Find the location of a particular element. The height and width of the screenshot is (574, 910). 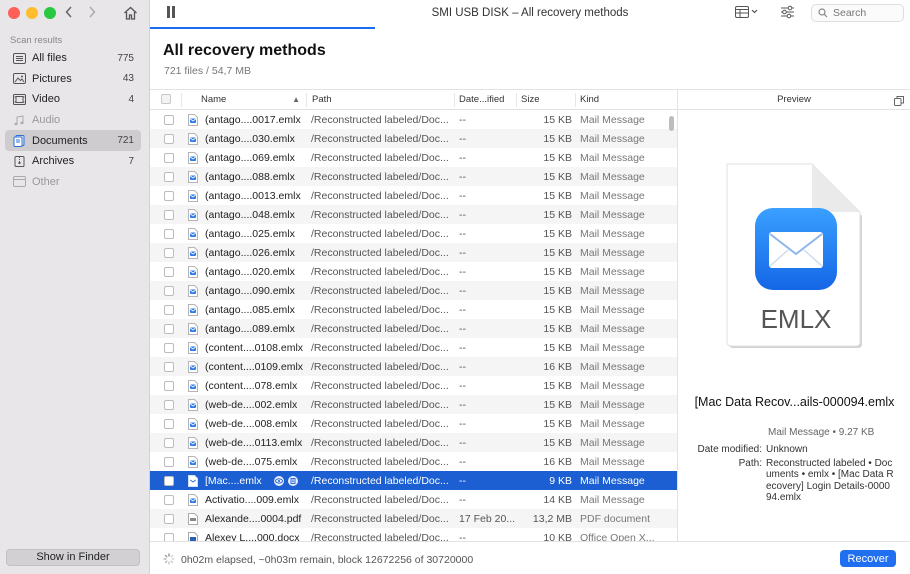

sidebar-item-pictures: Pictures 43 is located at coordinates (73, 79).